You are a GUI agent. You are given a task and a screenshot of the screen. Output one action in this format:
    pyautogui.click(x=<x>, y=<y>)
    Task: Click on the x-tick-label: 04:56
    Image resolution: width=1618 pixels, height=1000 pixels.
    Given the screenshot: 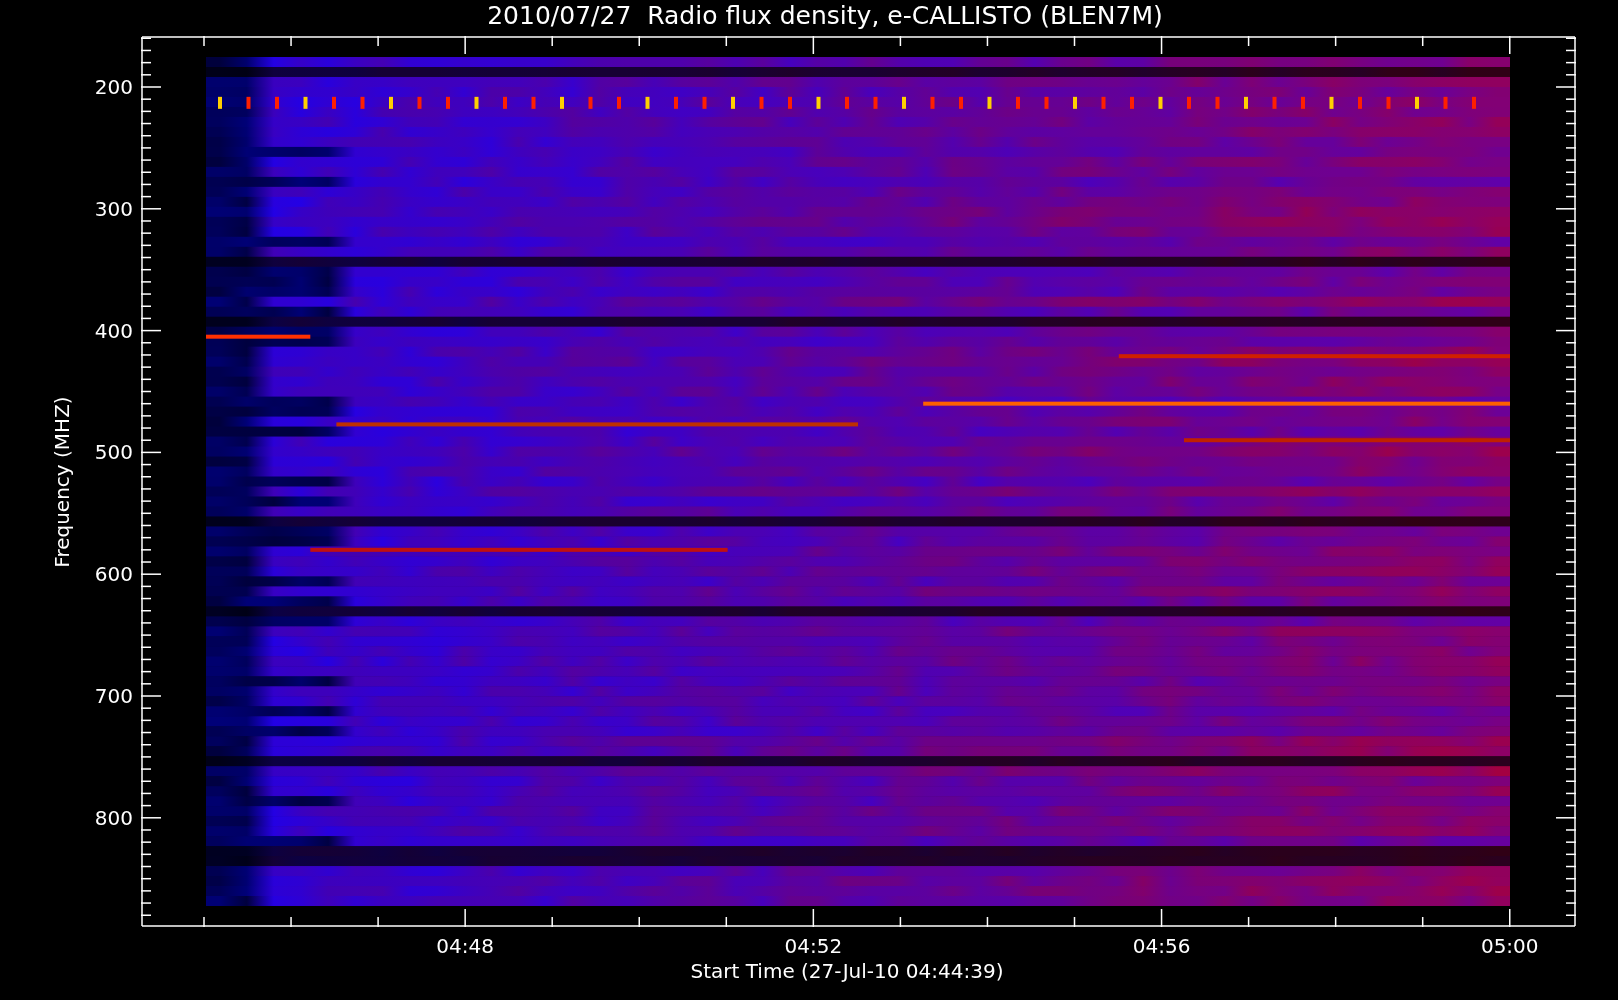 What is the action you would take?
    pyautogui.click(x=1161, y=946)
    